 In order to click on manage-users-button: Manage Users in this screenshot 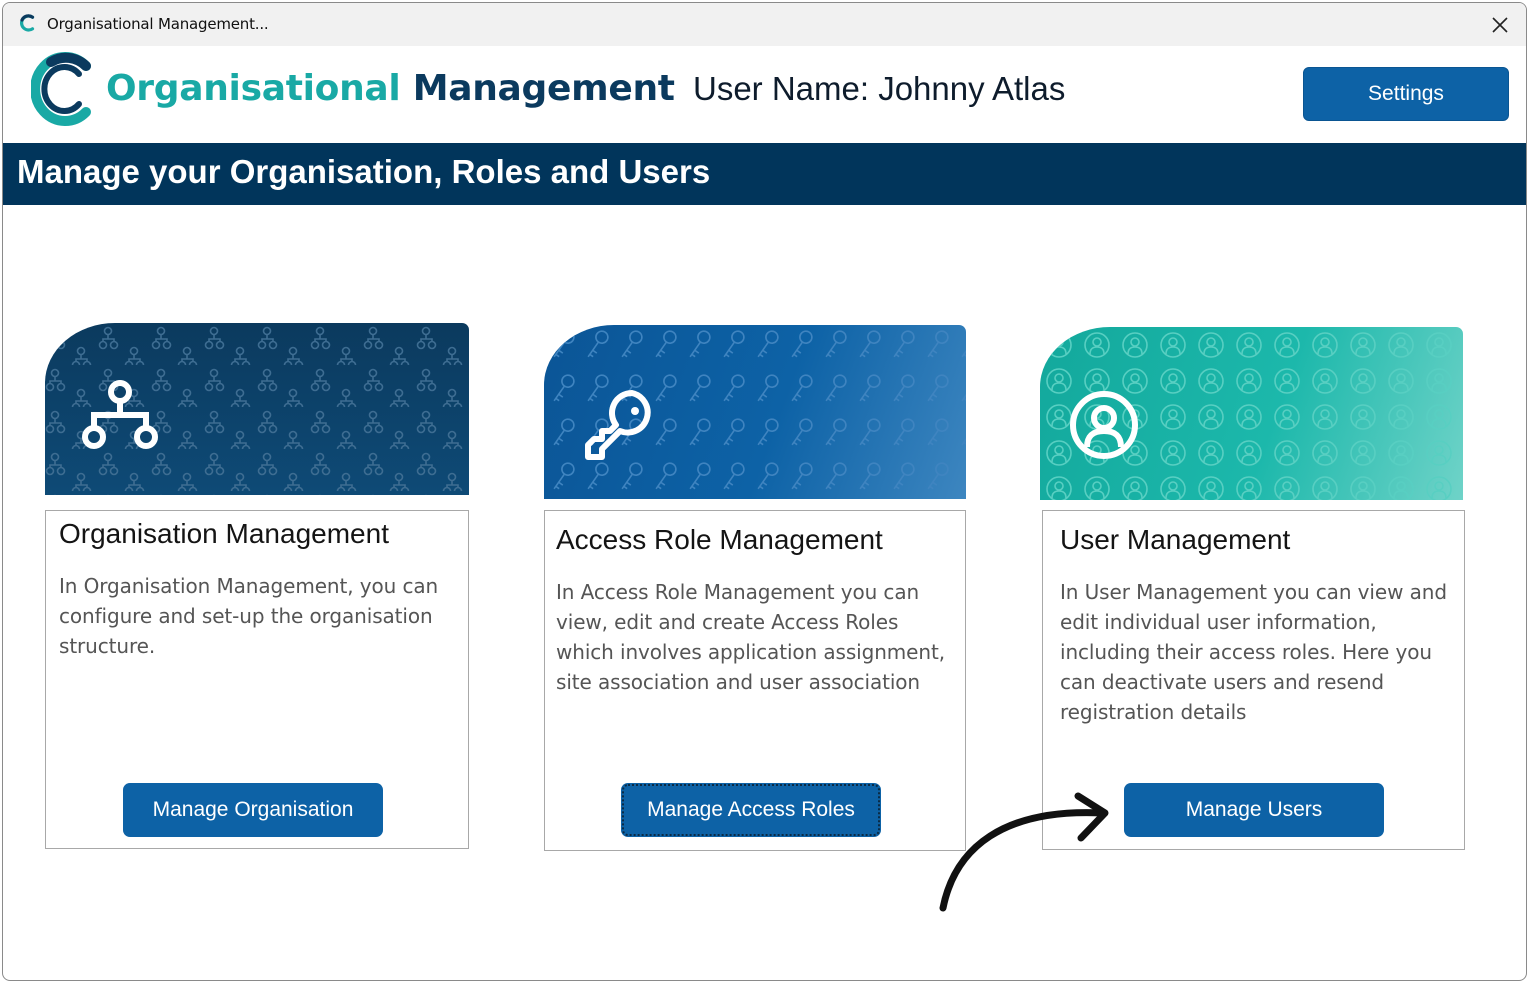, I will do `click(1254, 810)`.